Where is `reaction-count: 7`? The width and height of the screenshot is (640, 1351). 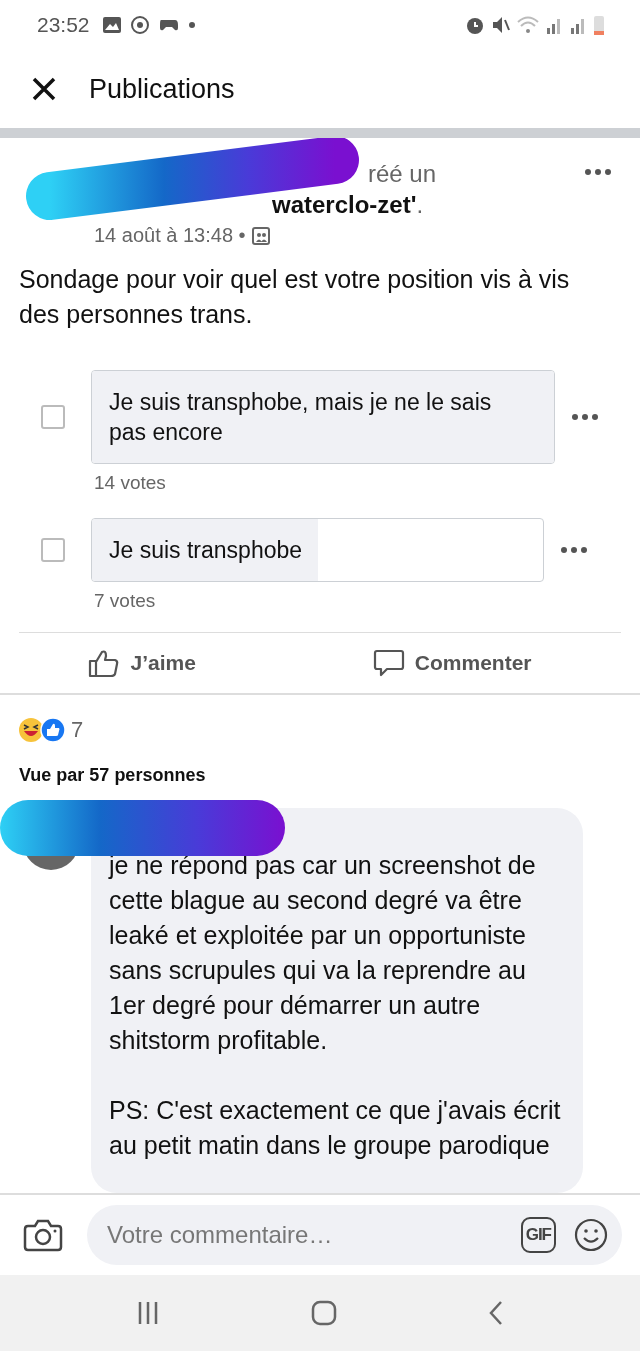 reaction-count: 7 is located at coordinates (77, 730).